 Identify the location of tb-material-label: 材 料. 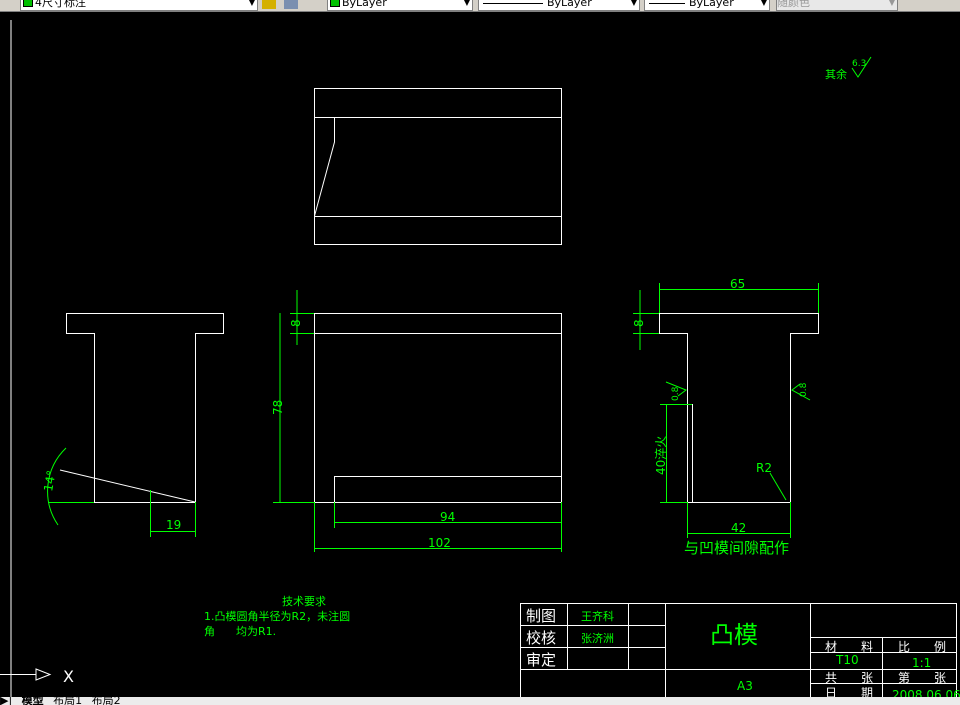
(849, 647).